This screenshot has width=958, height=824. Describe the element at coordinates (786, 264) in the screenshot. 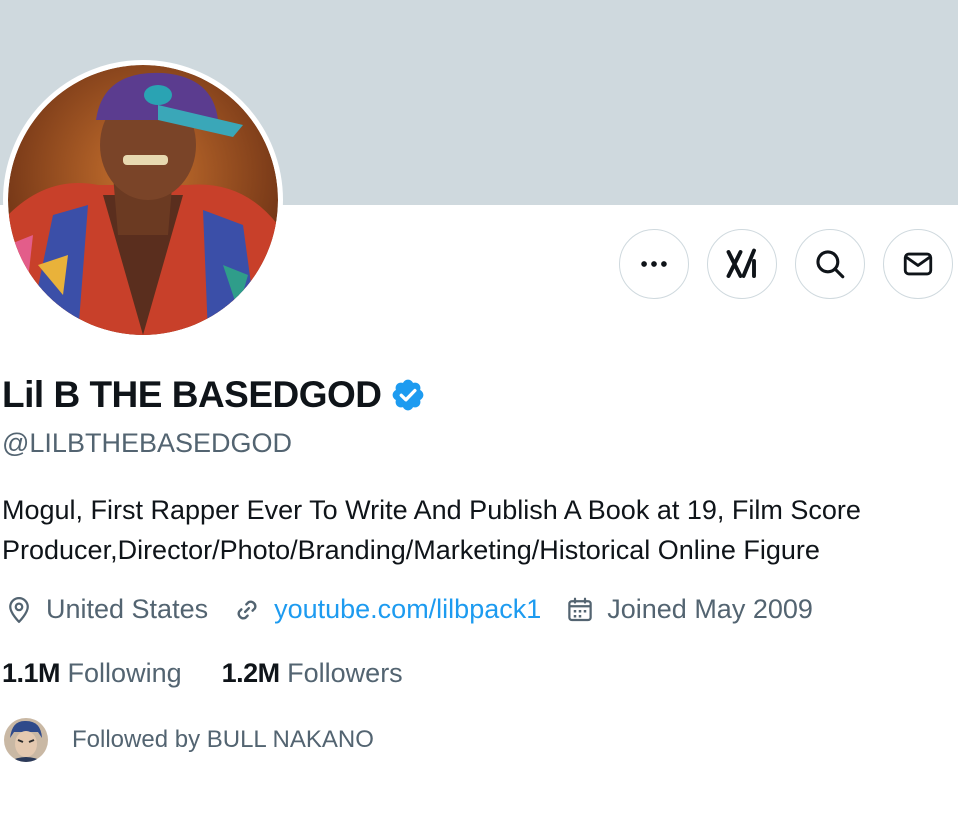

I see `profile-actions` at that location.